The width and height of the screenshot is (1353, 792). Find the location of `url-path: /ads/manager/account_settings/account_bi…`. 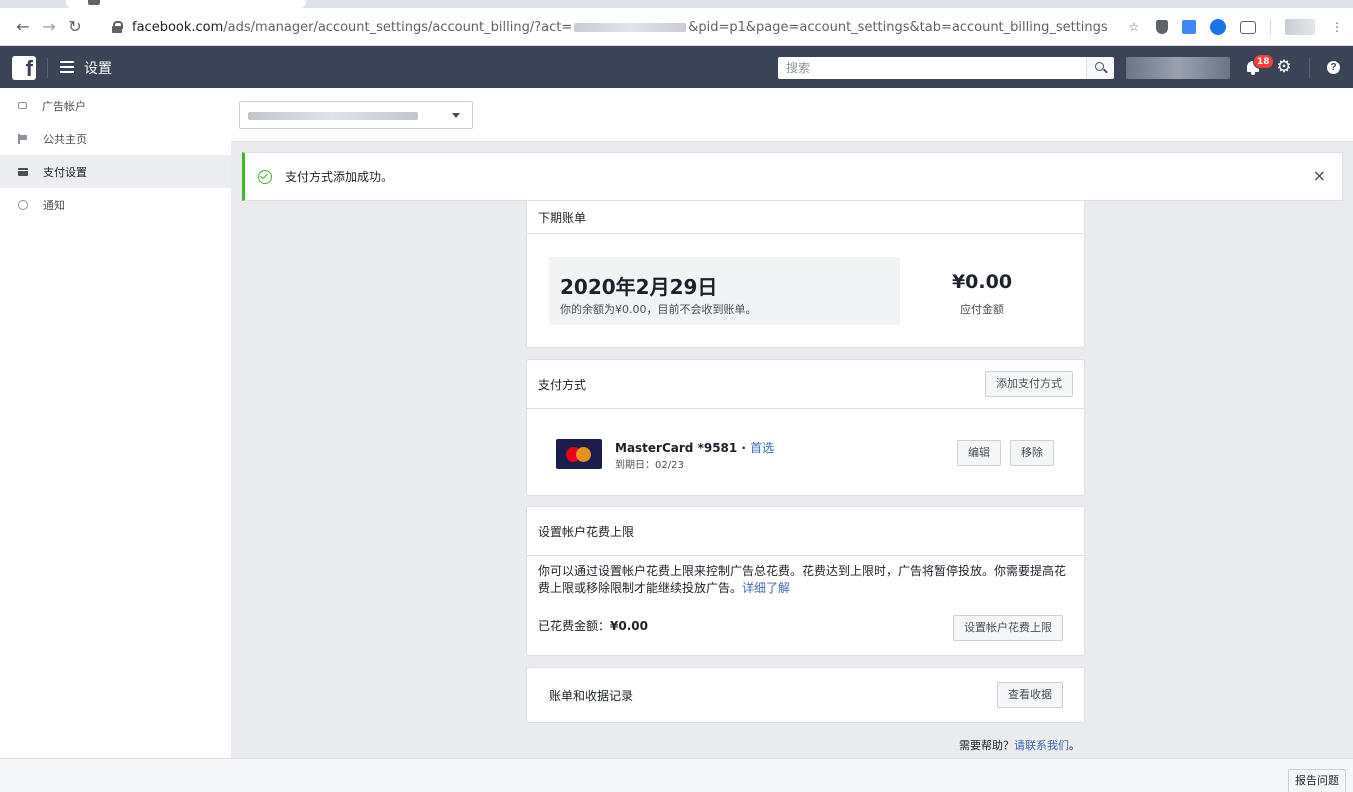

url-path: /ads/manager/account_settings/account_bi… is located at coordinates (398, 27).